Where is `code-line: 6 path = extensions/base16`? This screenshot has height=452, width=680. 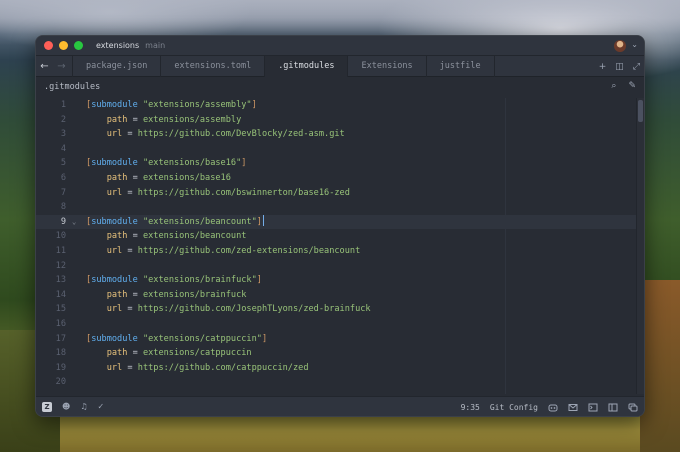 code-line: 6 path = extensions/base16 is located at coordinates (340, 178).